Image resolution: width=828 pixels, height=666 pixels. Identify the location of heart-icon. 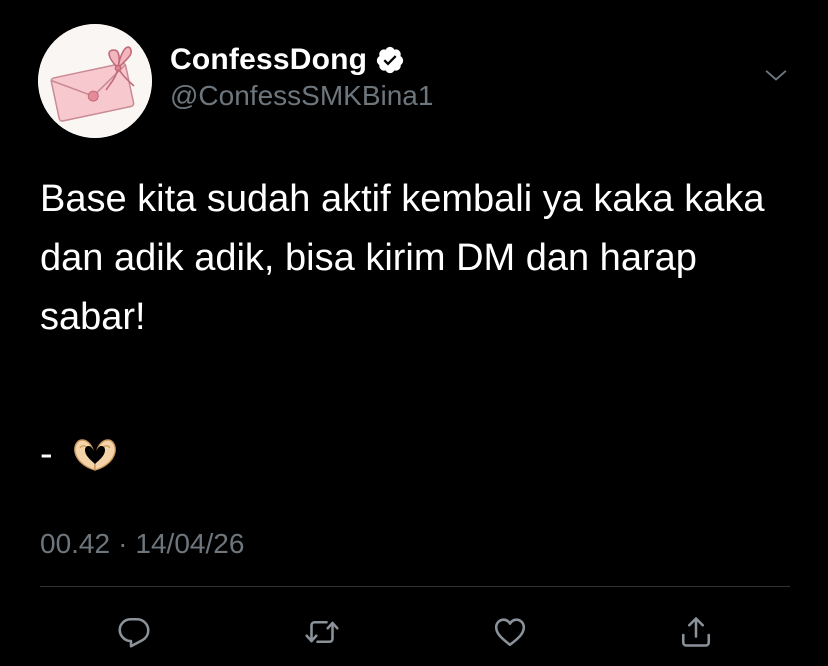
(510, 632).